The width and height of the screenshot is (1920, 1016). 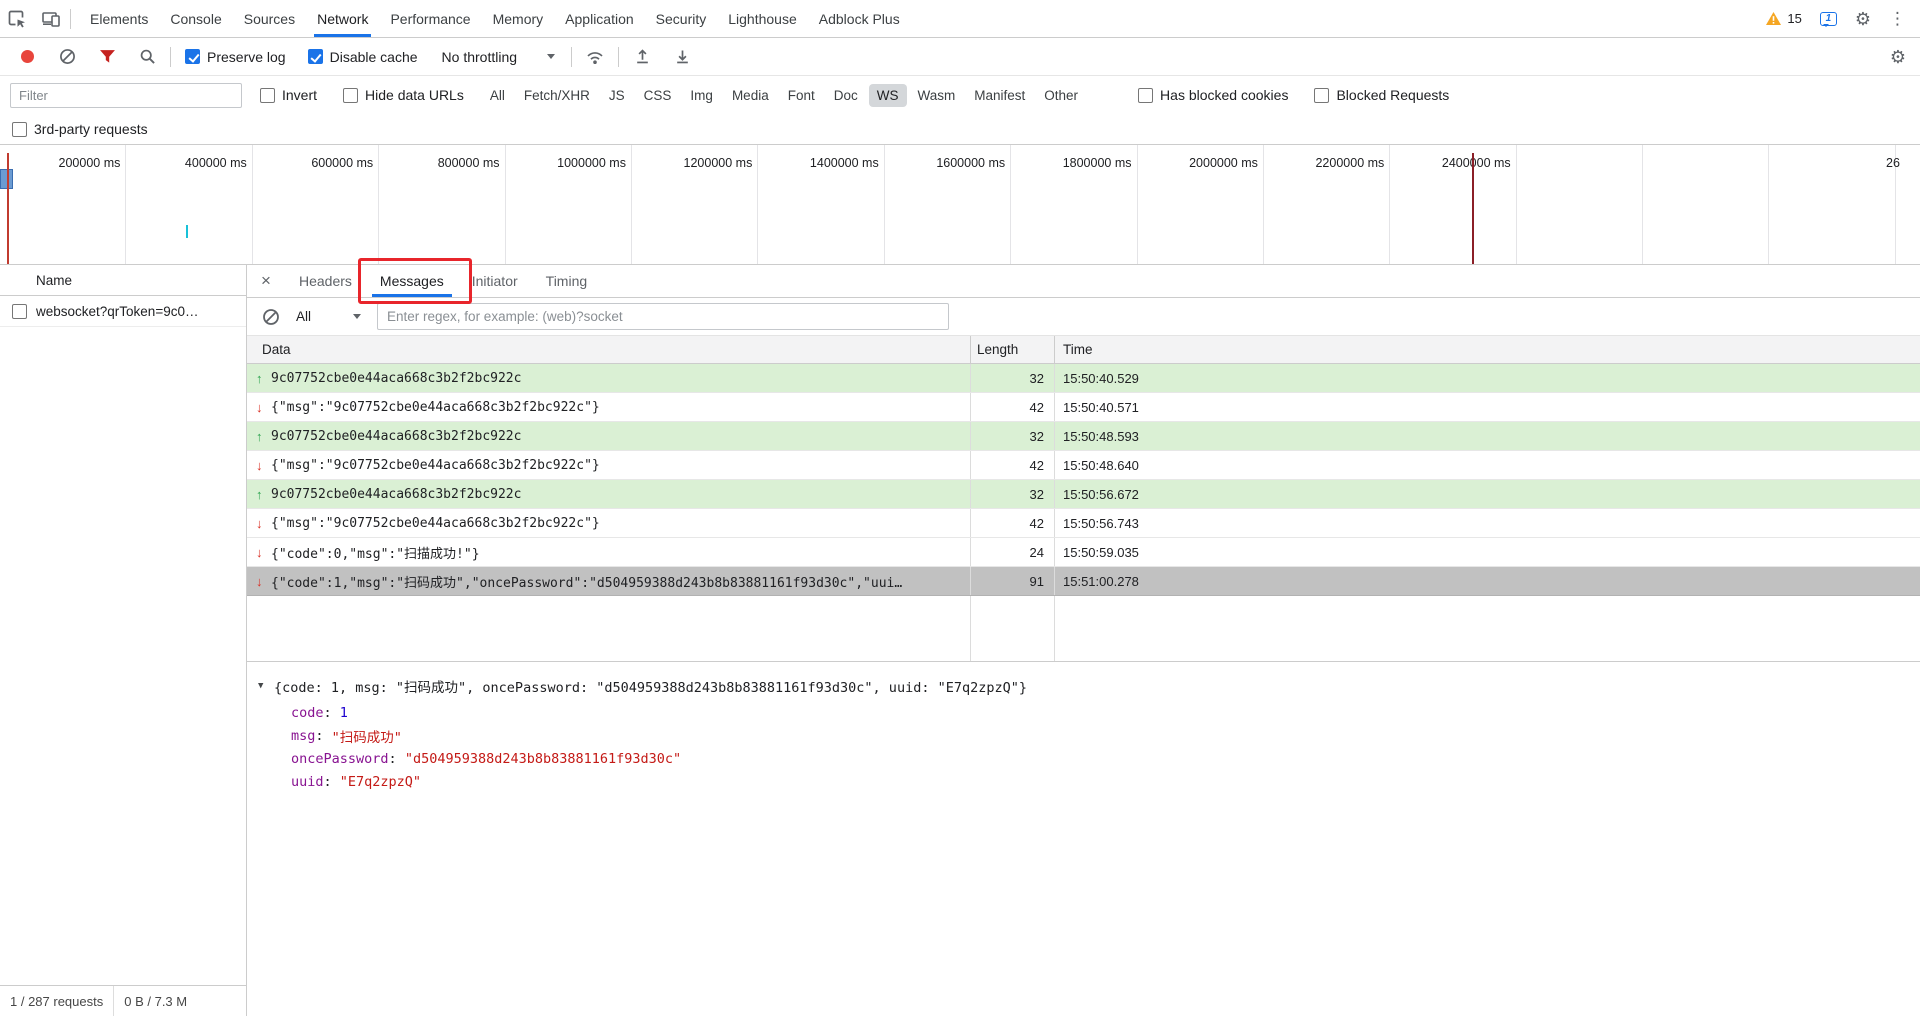 What do you see at coordinates (51, 18) in the screenshot?
I see `toggle-device-toolbar-button` at bounding box center [51, 18].